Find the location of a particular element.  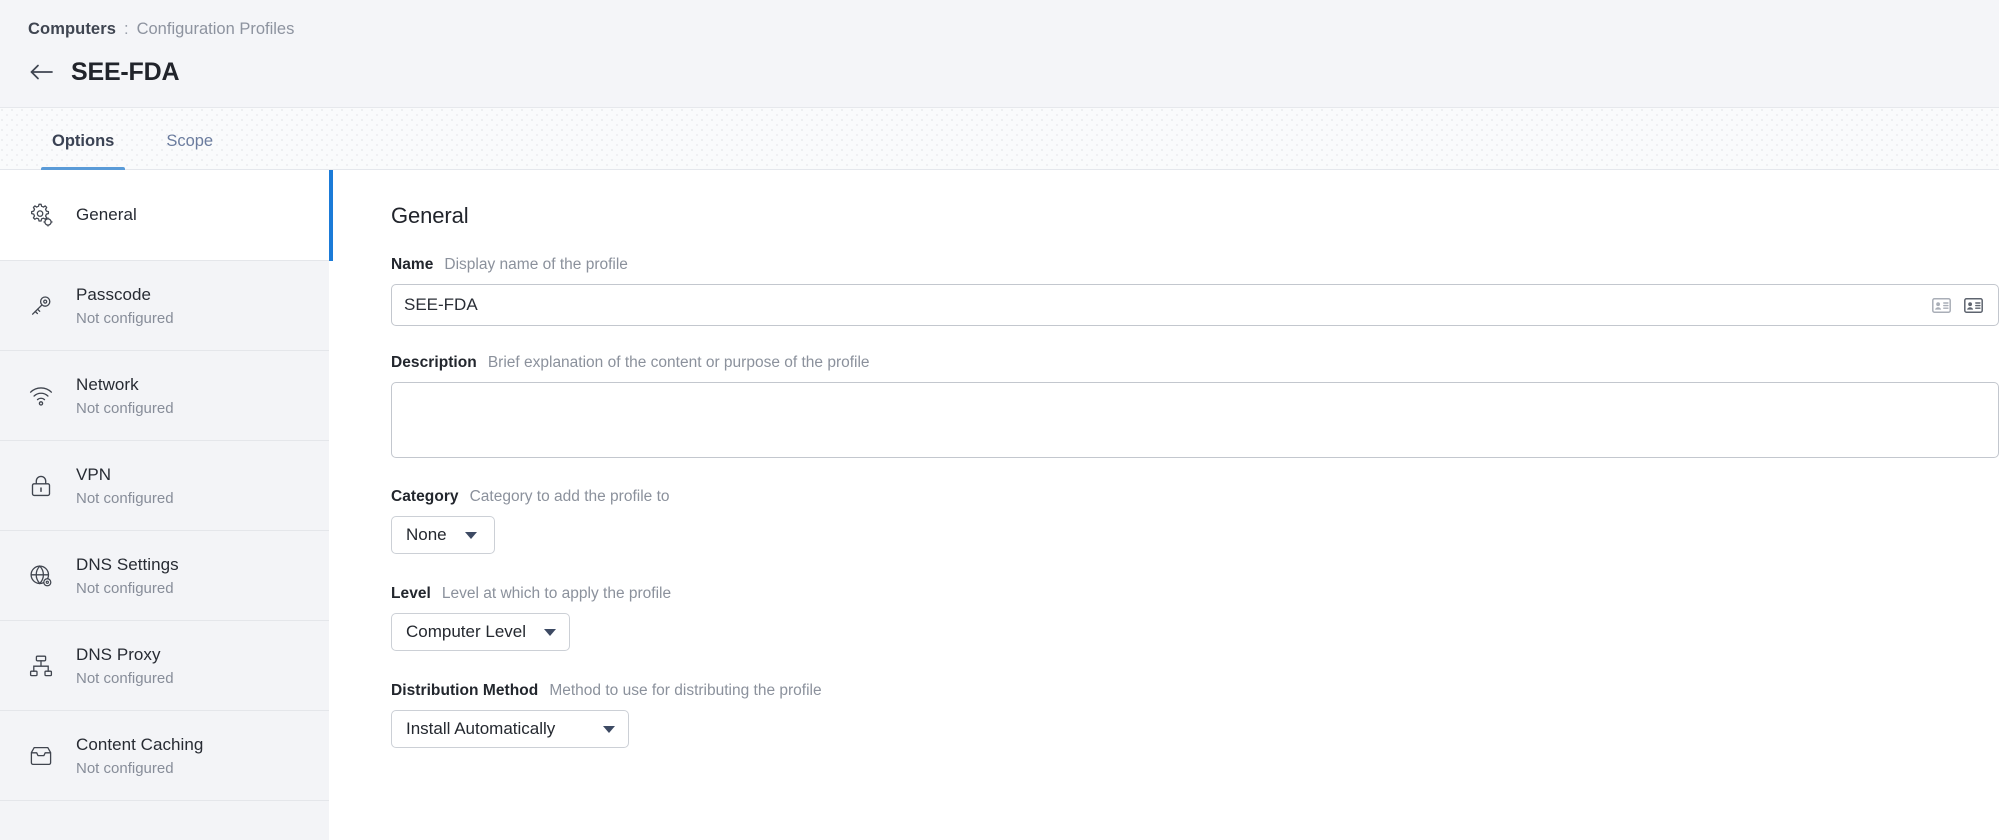

id-card-icon is located at coordinates (1973, 305).